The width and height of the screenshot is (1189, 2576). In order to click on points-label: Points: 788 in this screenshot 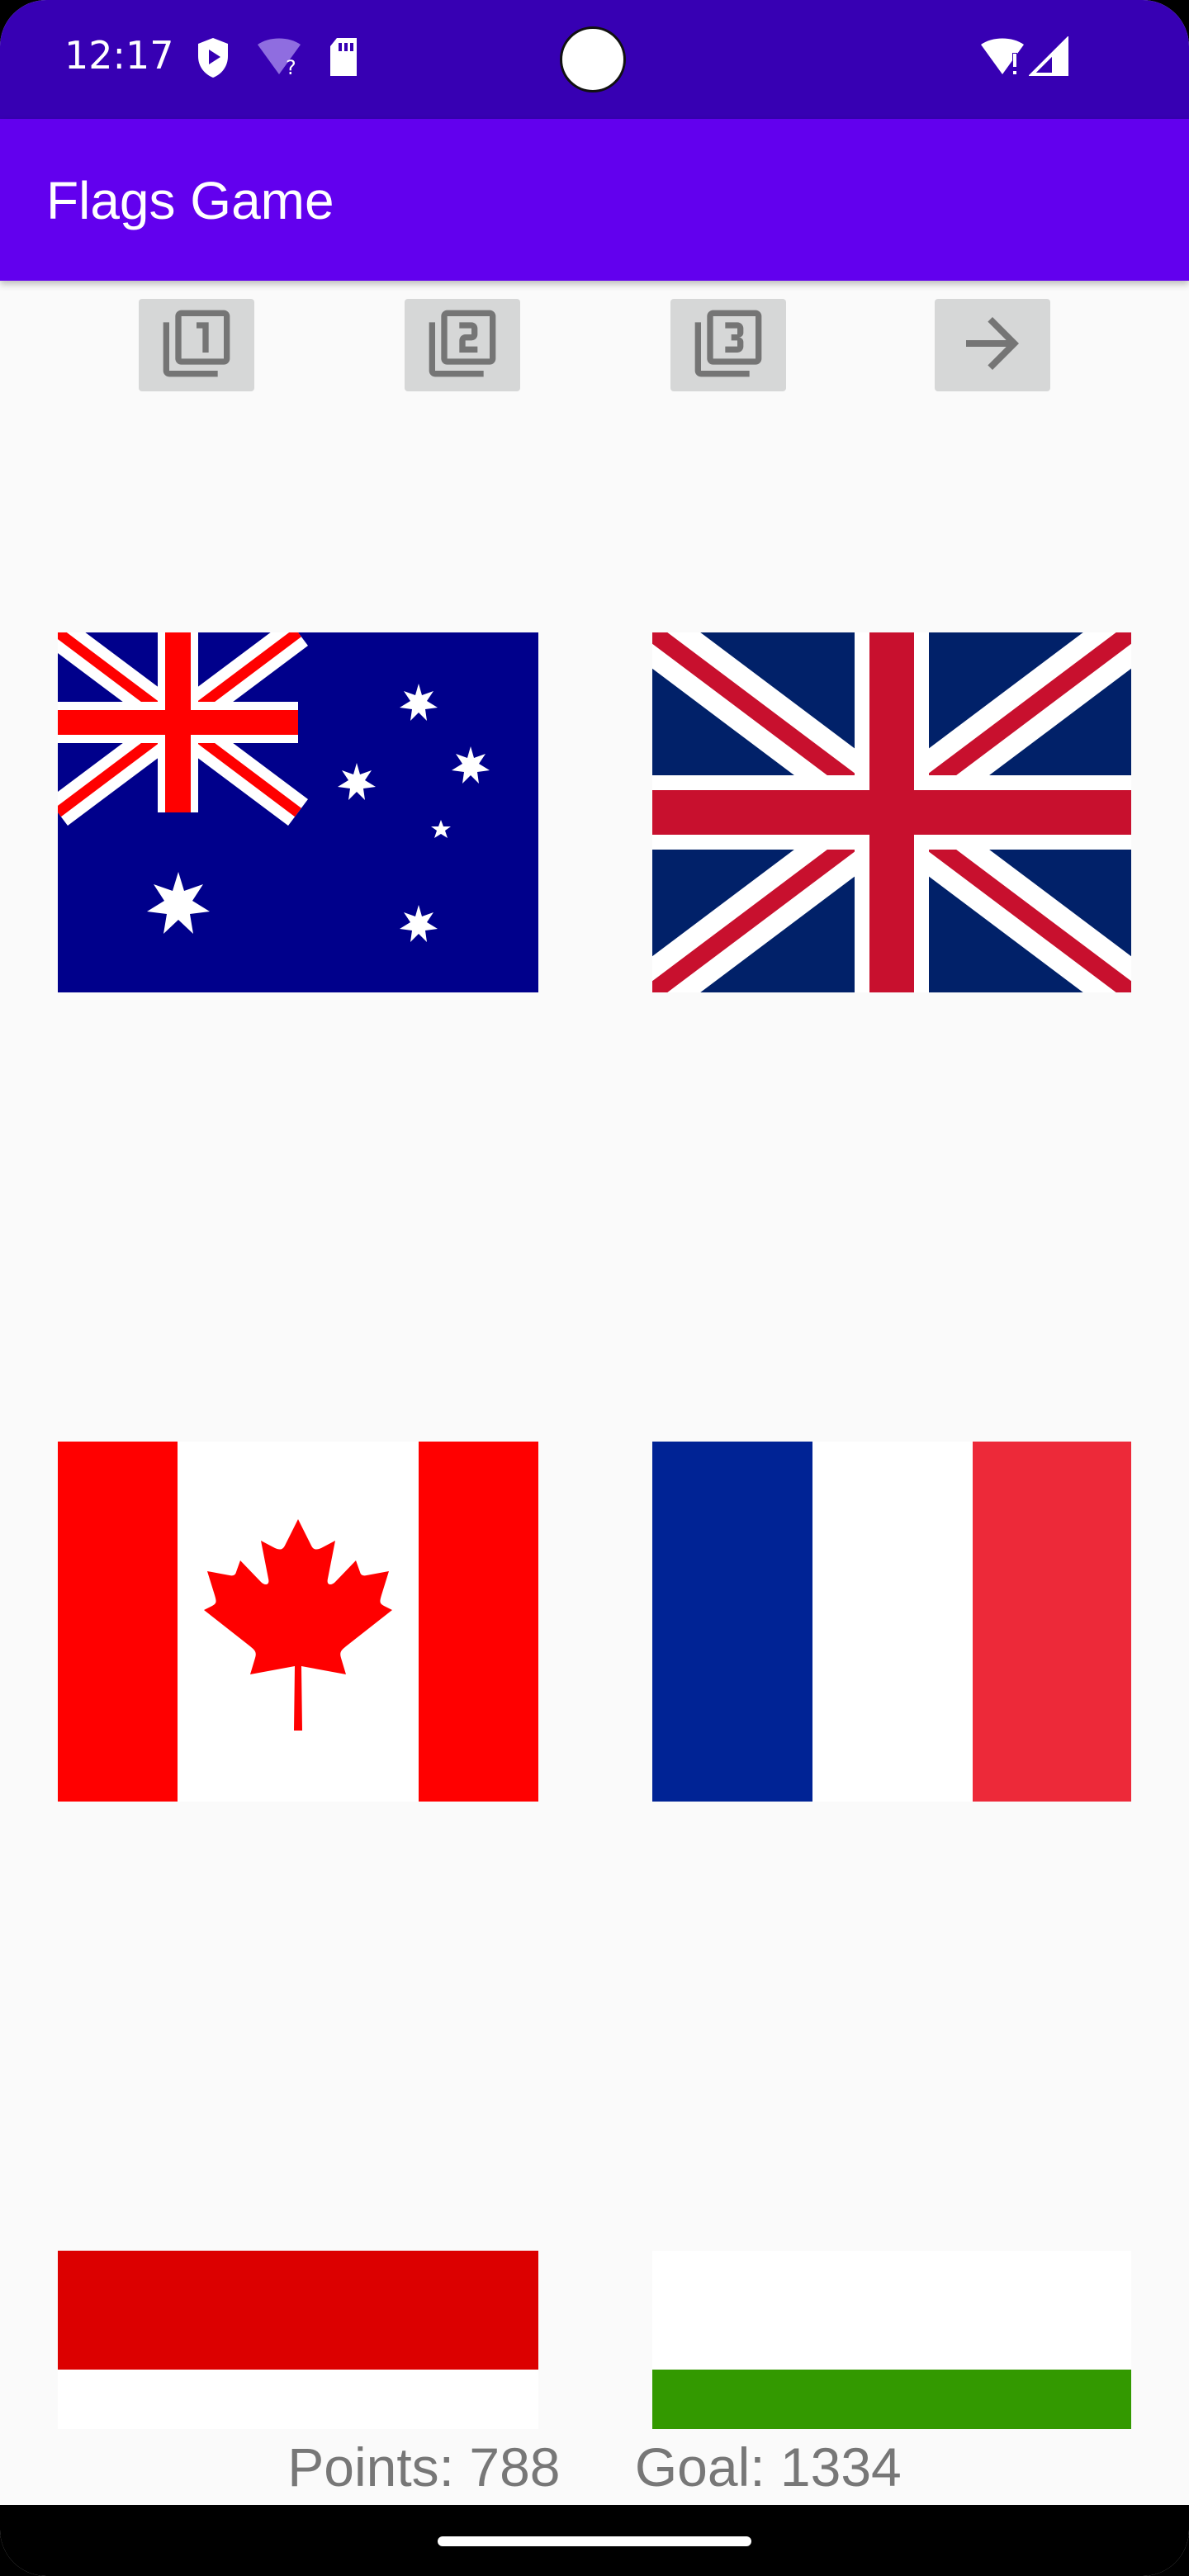, I will do `click(424, 2467)`.